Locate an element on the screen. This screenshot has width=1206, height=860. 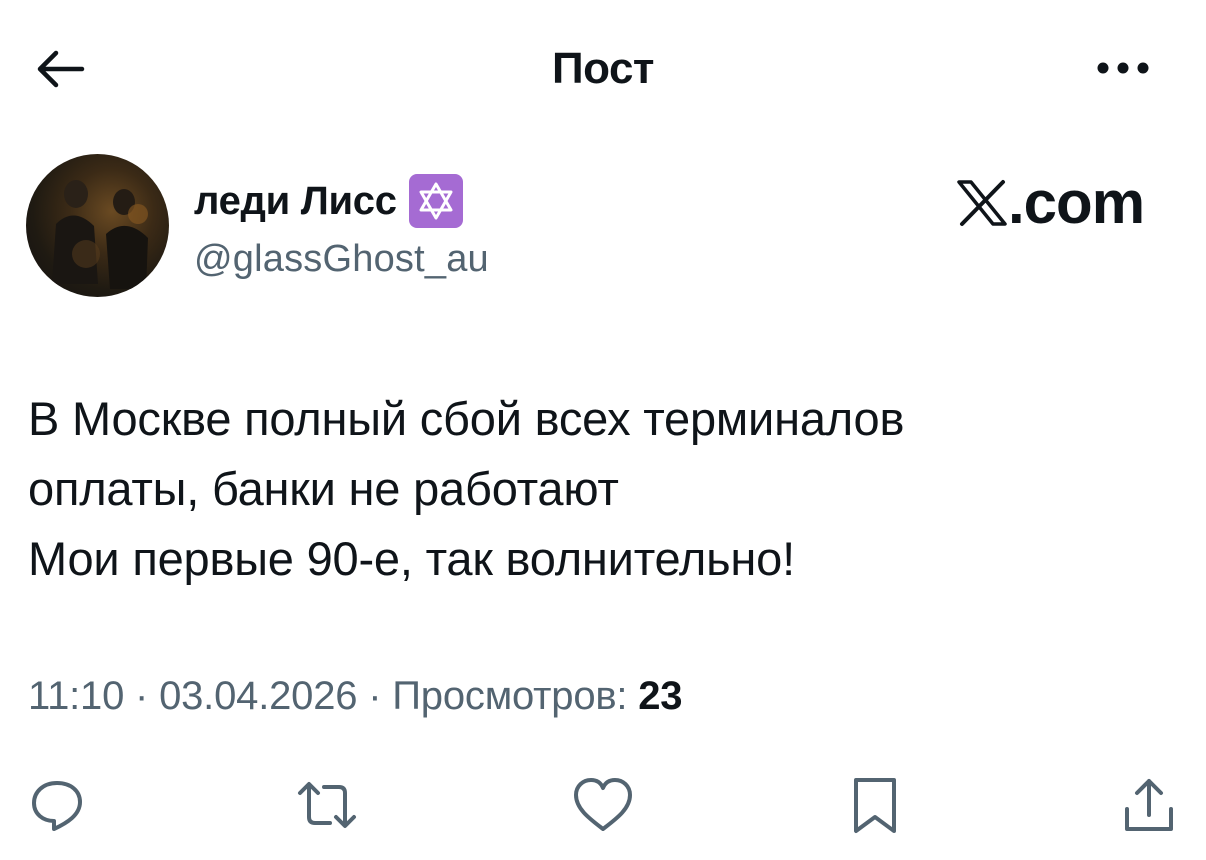
tweet-line: Мои первые 90-е, так волнительно! is located at coordinates (411, 558).